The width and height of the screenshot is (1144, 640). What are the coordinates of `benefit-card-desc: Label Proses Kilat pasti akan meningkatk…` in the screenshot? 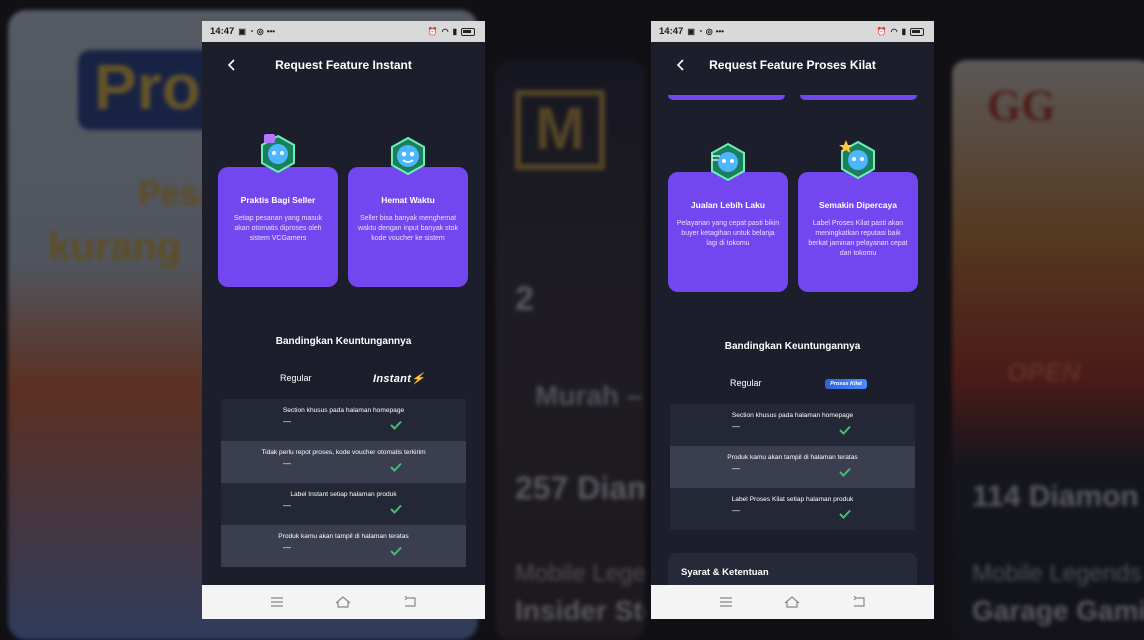 It's located at (858, 239).